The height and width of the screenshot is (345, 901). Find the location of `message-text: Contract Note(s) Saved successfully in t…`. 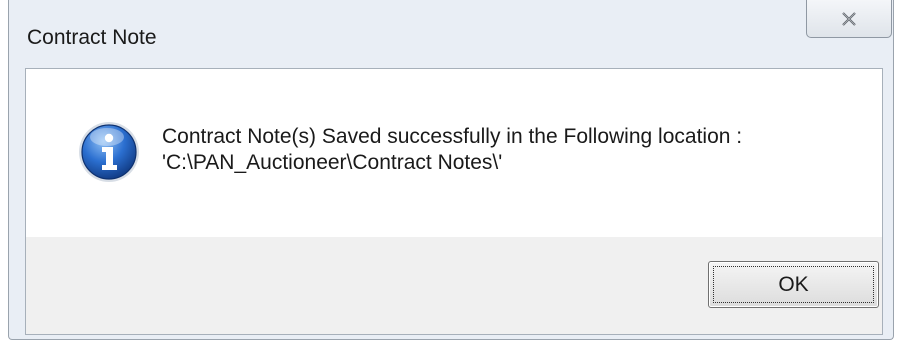

message-text: Contract Note(s) Saved successfully in t… is located at coordinates (452, 150).